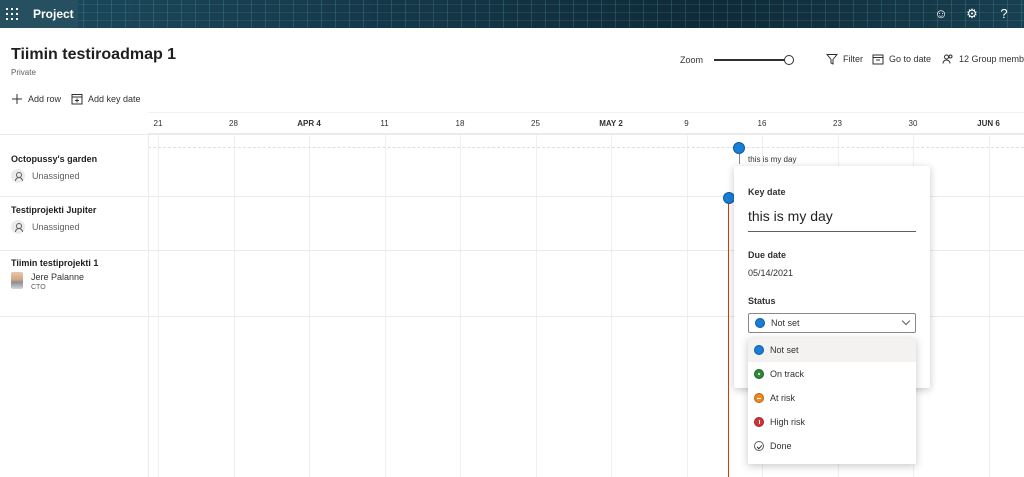  What do you see at coordinates (991, 59) in the screenshot?
I see `group-members-label: 12 Group memb` at bounding box center [991, 59].